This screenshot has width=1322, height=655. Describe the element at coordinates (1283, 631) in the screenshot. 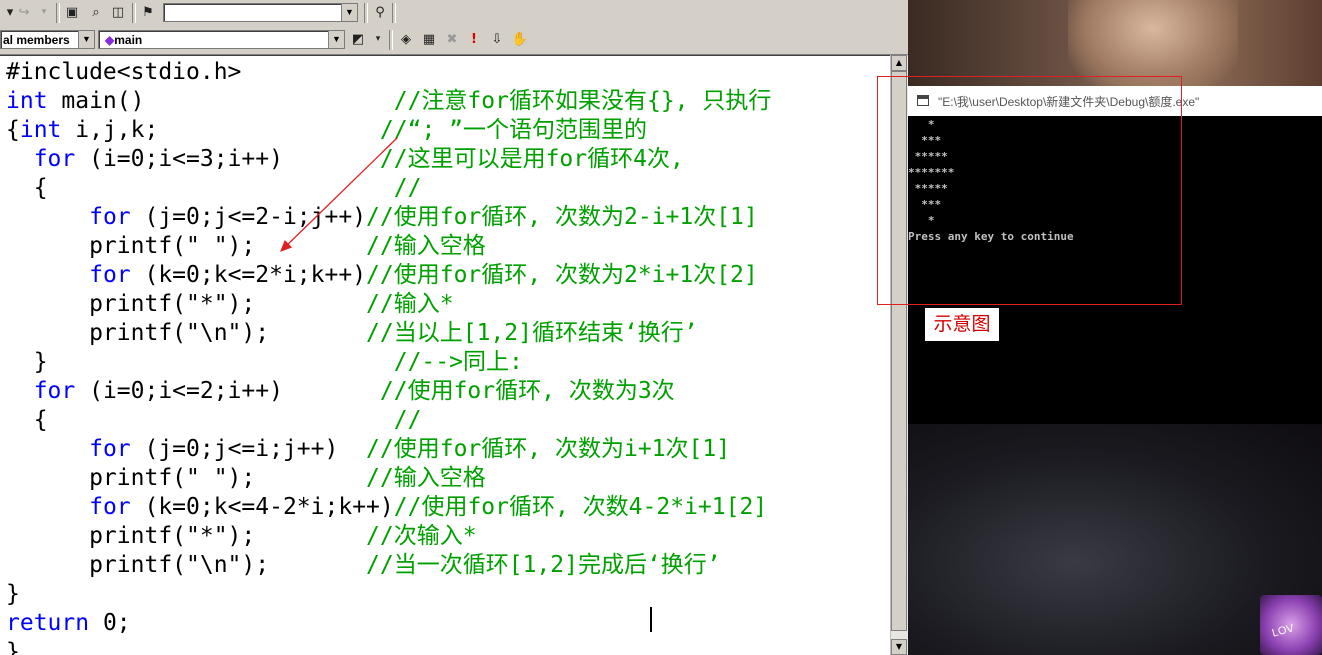

I see `sticker-text: LOV` at that location.